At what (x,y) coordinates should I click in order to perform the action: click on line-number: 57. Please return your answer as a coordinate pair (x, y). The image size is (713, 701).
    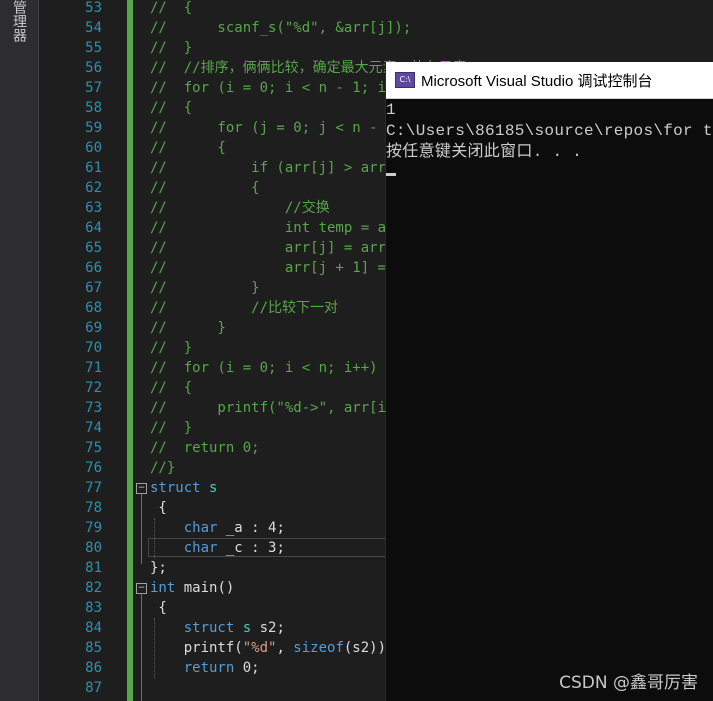
    Looking at the image, I should click on (93, 88).